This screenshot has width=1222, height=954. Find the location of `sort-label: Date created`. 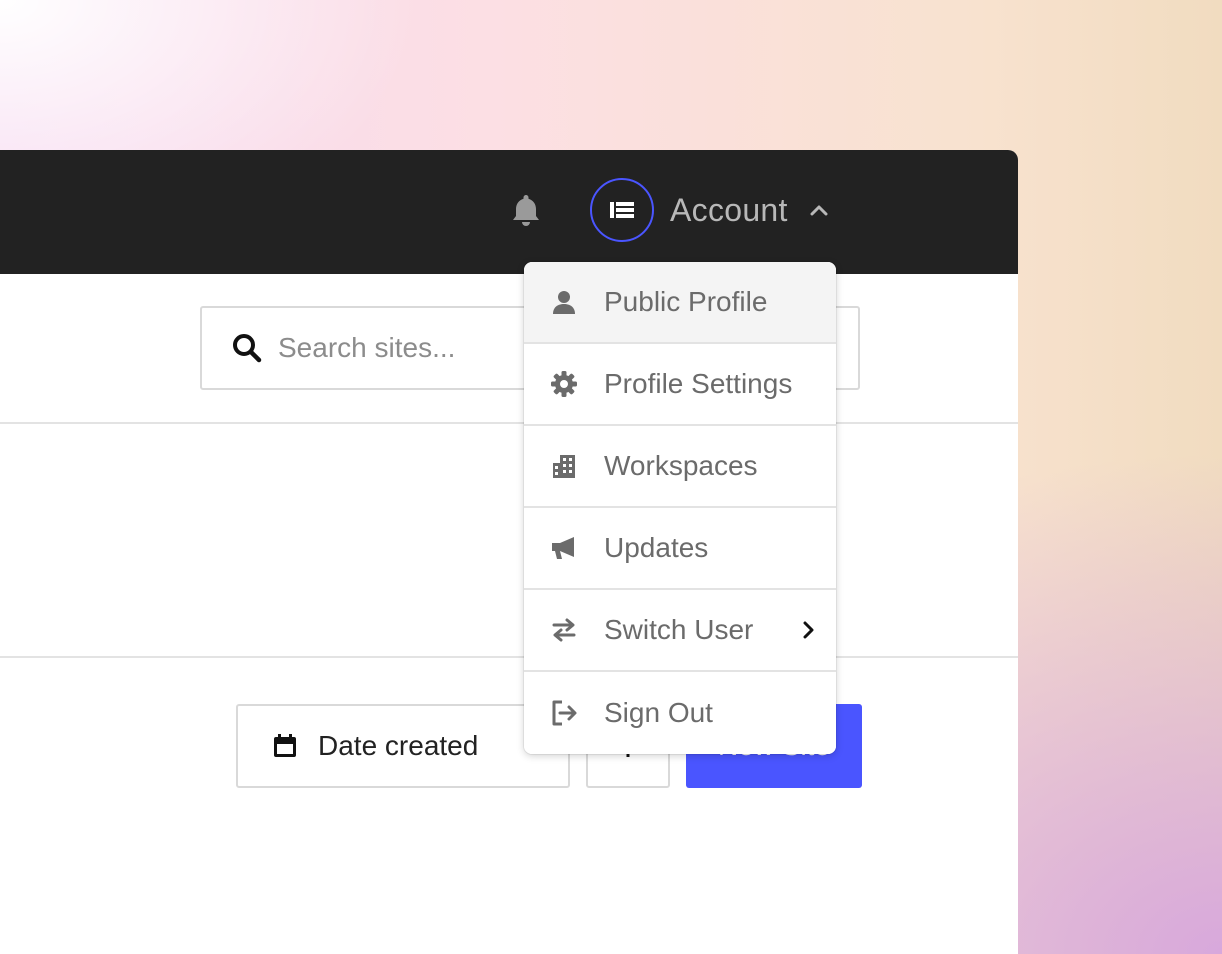

sort-label: Date created is located at coordinates (398, 745).